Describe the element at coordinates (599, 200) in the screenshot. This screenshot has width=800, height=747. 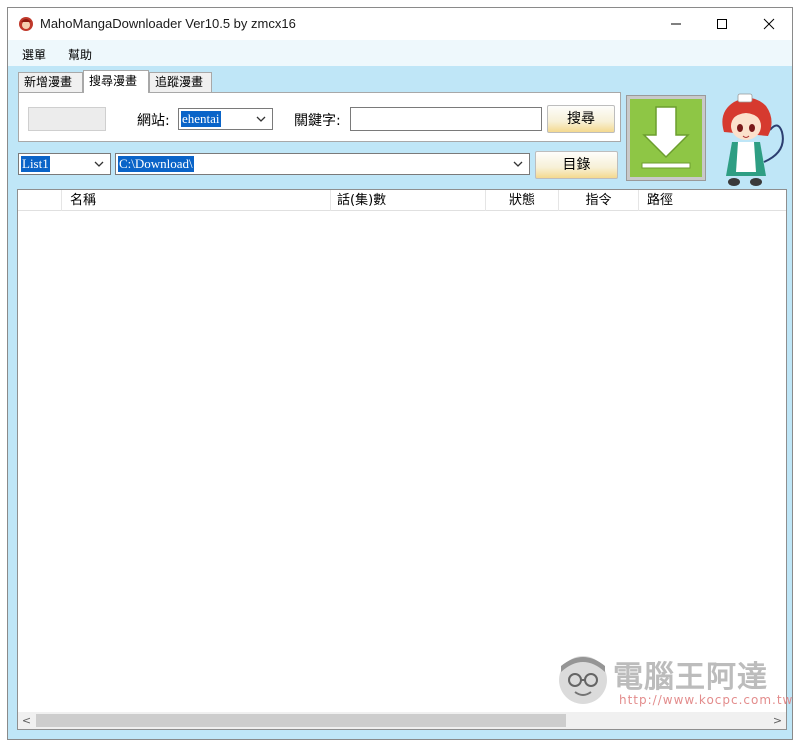
I see `column-header-command: 指令` at that location.